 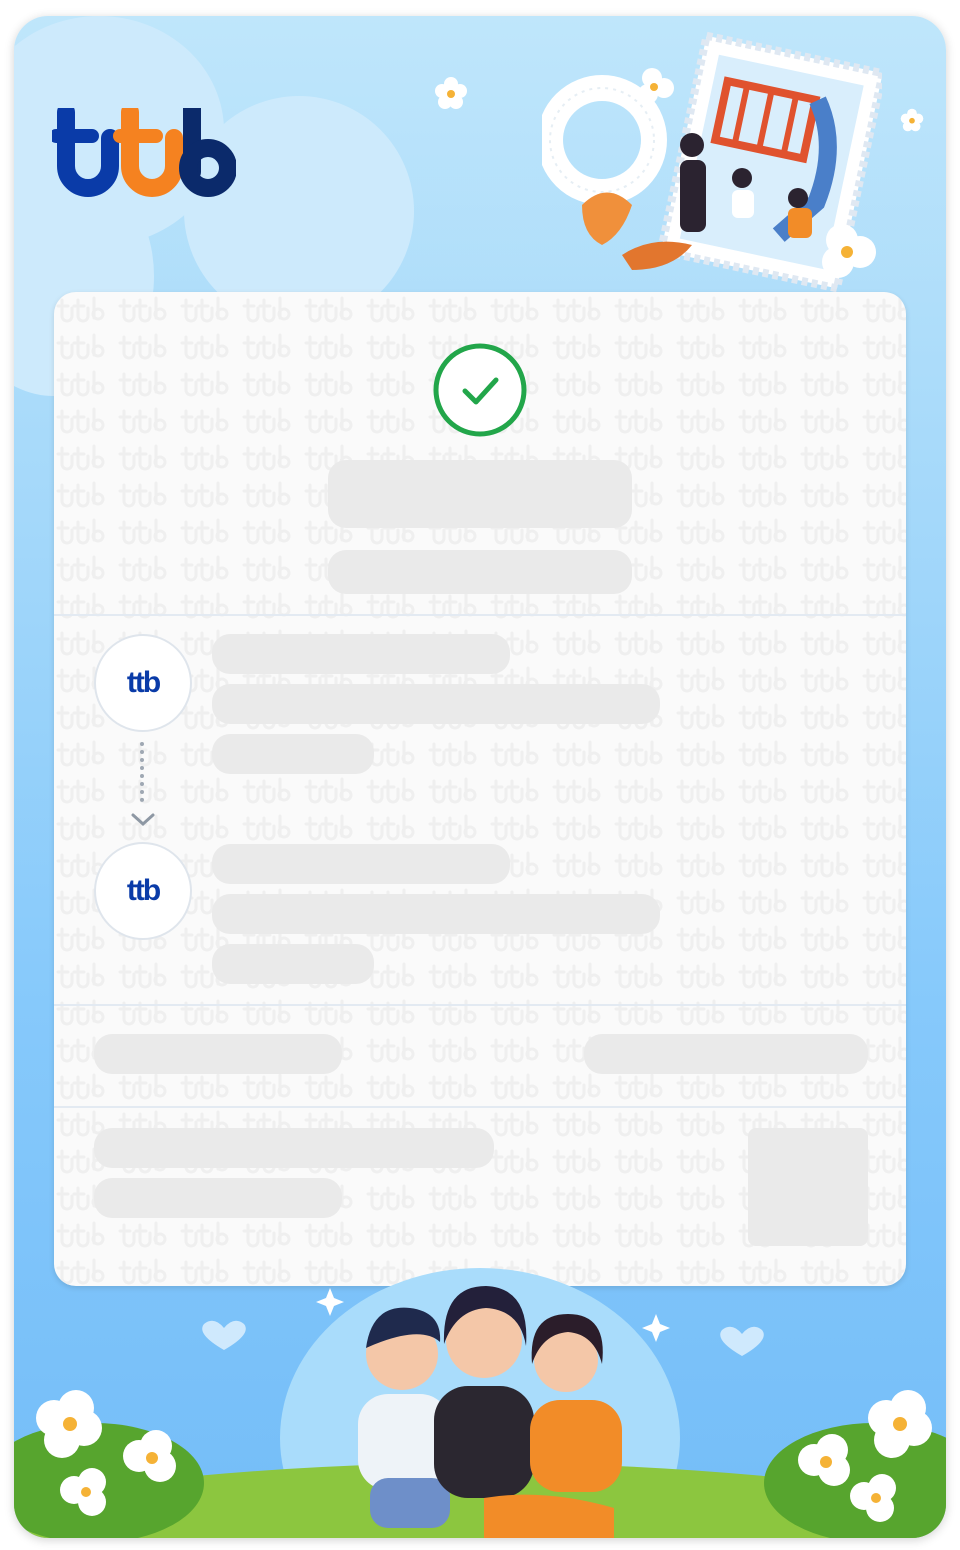 I want to click on reference-section, so click(x=480, y=1196).